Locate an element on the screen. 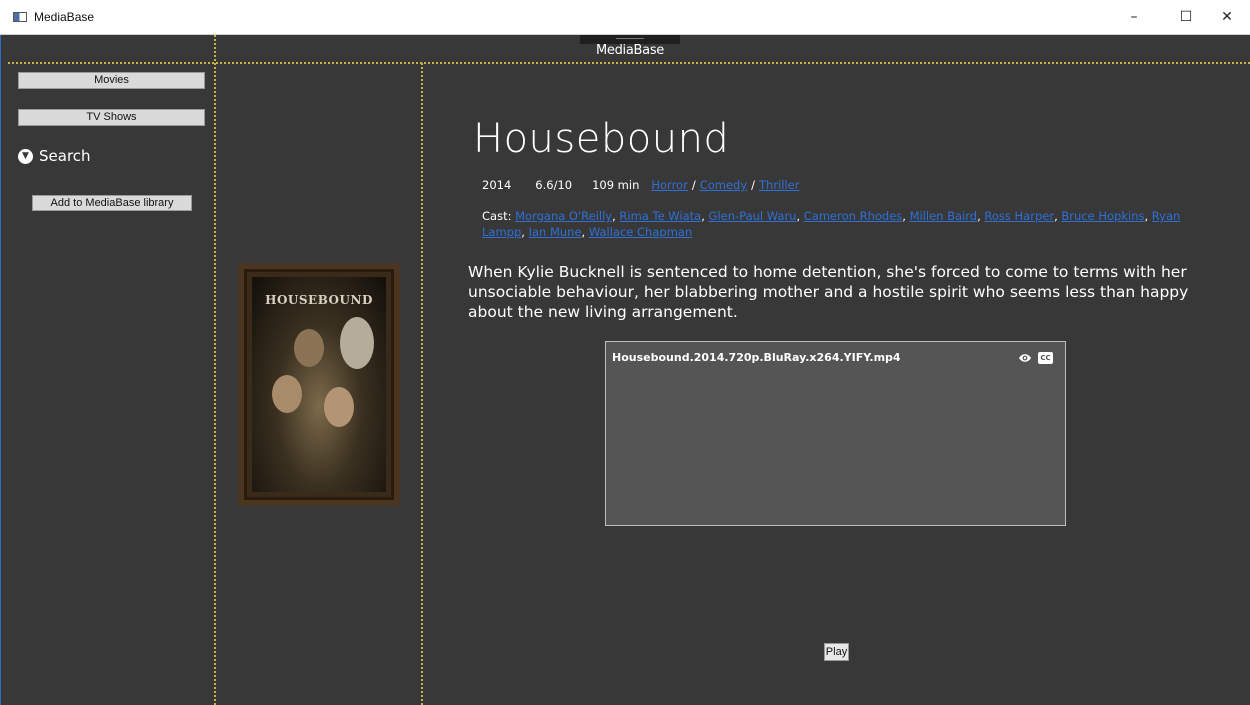 The height and width of the screenshot is (705, 1250). actor-link: Wallace Chapman is located at coordinates (640, 232).